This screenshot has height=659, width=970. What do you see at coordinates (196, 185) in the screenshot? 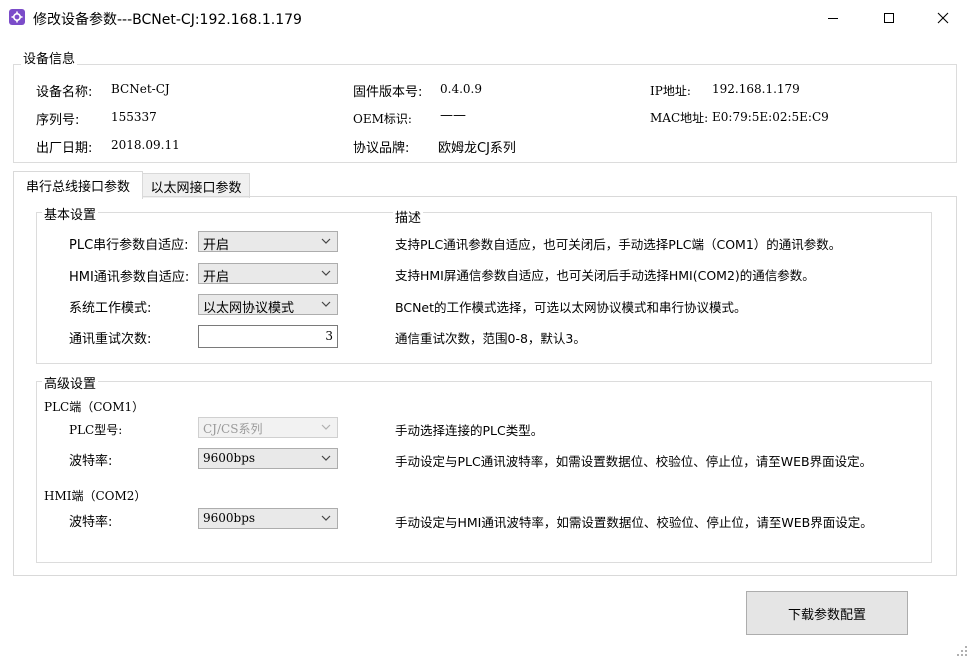
I see `tab-ethernet: 以太网接口参数` at bounding box center [196, 185].